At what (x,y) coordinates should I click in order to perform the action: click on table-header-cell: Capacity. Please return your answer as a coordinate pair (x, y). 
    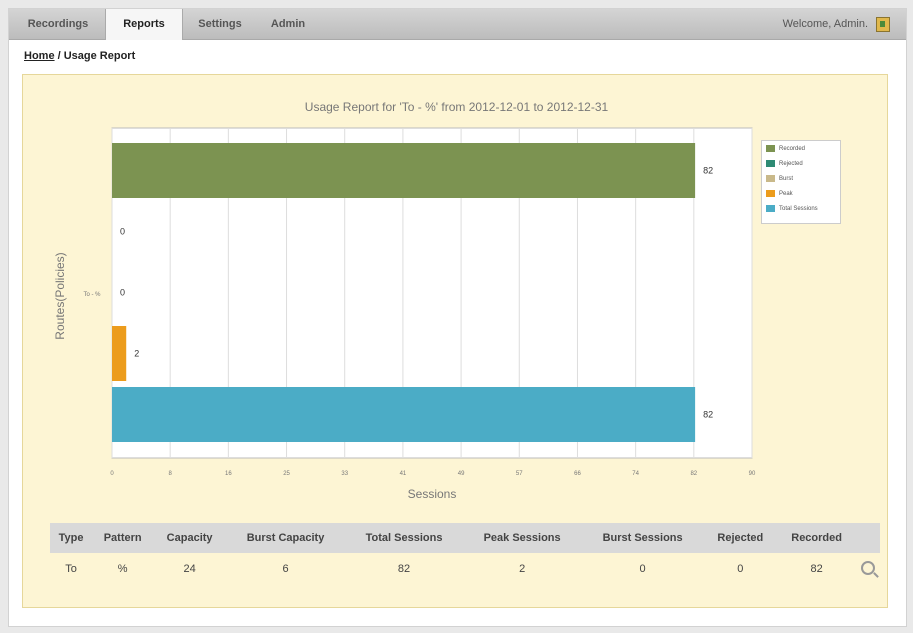
    Looking at the image, I should click on (189, 538).